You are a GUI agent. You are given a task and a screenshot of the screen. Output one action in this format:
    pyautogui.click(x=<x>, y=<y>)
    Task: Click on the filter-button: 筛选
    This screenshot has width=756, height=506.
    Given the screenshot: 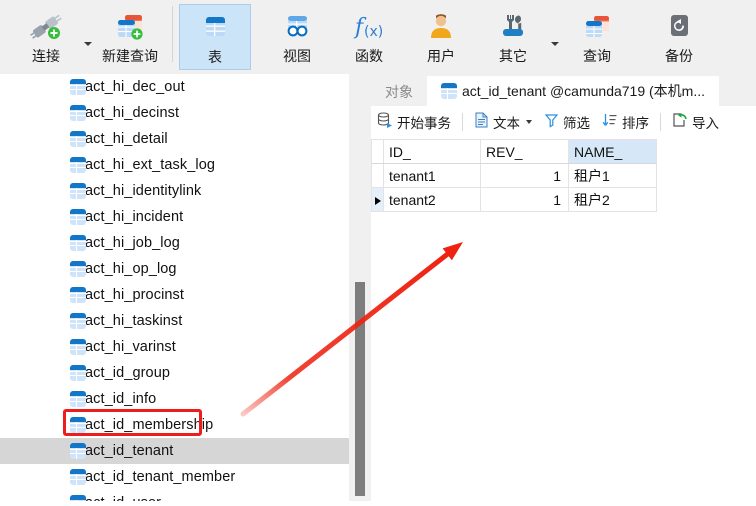 What is the action you would take?
    pyautogui.click(x=567, y=122)
    